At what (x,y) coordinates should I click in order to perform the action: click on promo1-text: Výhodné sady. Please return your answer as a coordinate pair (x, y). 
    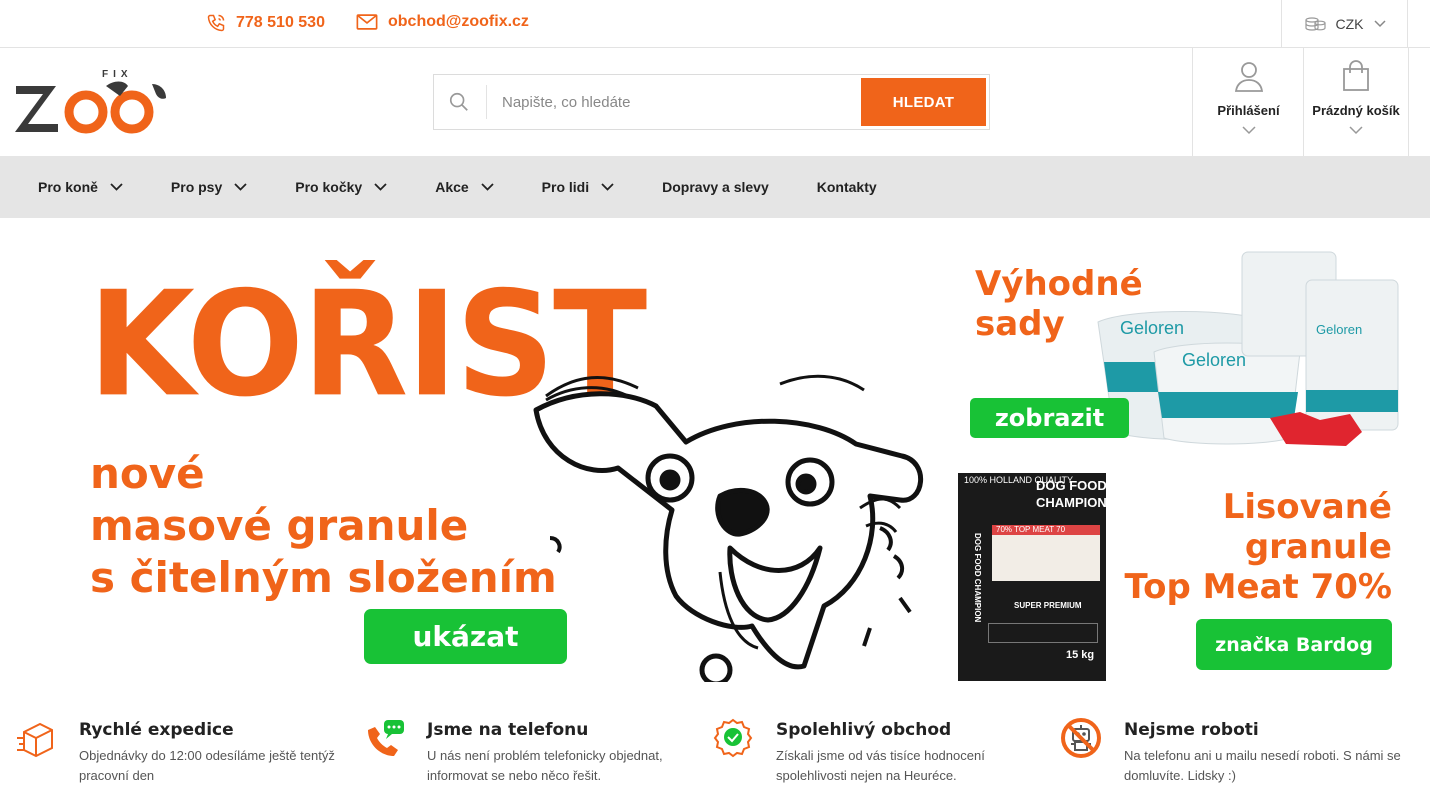
    Looking at the image, I should click on (1059, 304).